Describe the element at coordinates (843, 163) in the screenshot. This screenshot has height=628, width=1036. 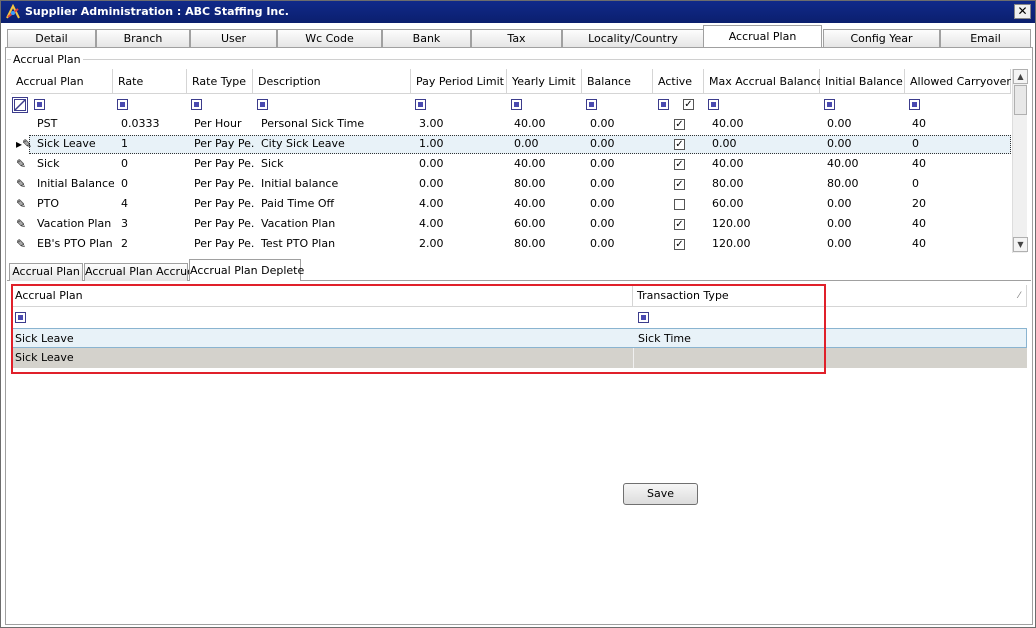
I see `cell-init: 40.00` at that location.